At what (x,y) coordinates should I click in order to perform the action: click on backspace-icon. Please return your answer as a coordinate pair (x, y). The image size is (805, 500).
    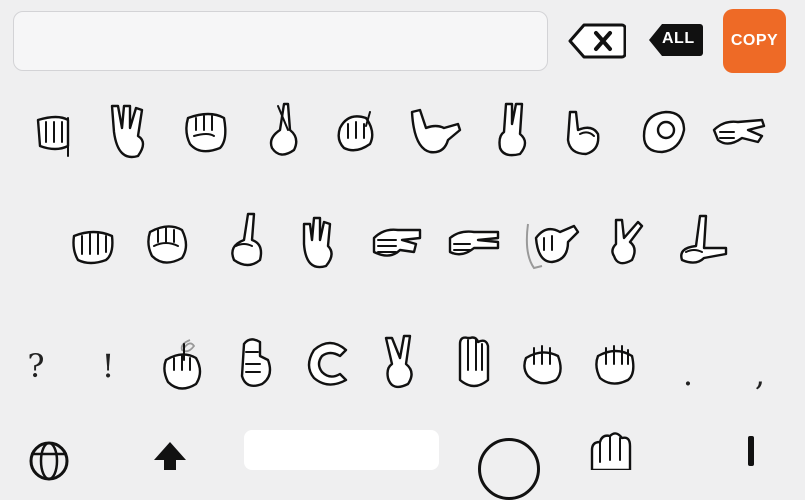
    Looking at the image, I should click on (597, 41).